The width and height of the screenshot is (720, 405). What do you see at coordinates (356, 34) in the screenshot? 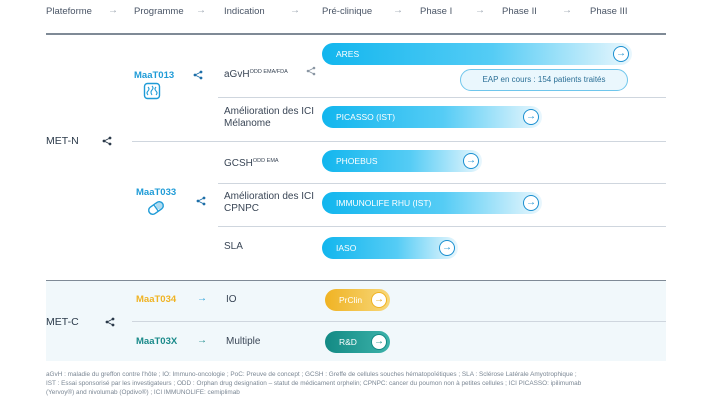
I see `top-divider` at bounding box center [356, 34].